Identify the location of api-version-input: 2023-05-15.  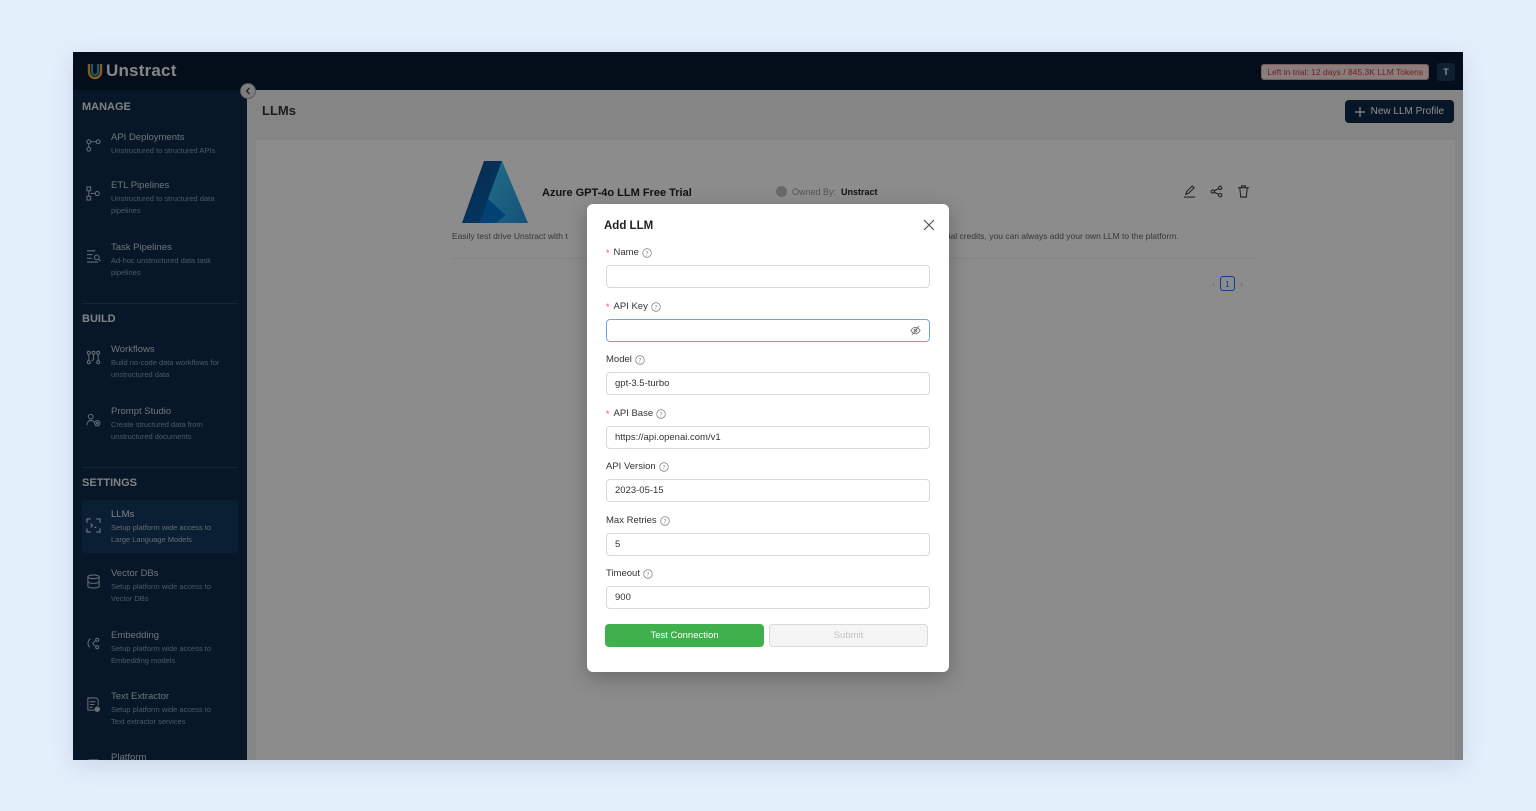
(768, 490).